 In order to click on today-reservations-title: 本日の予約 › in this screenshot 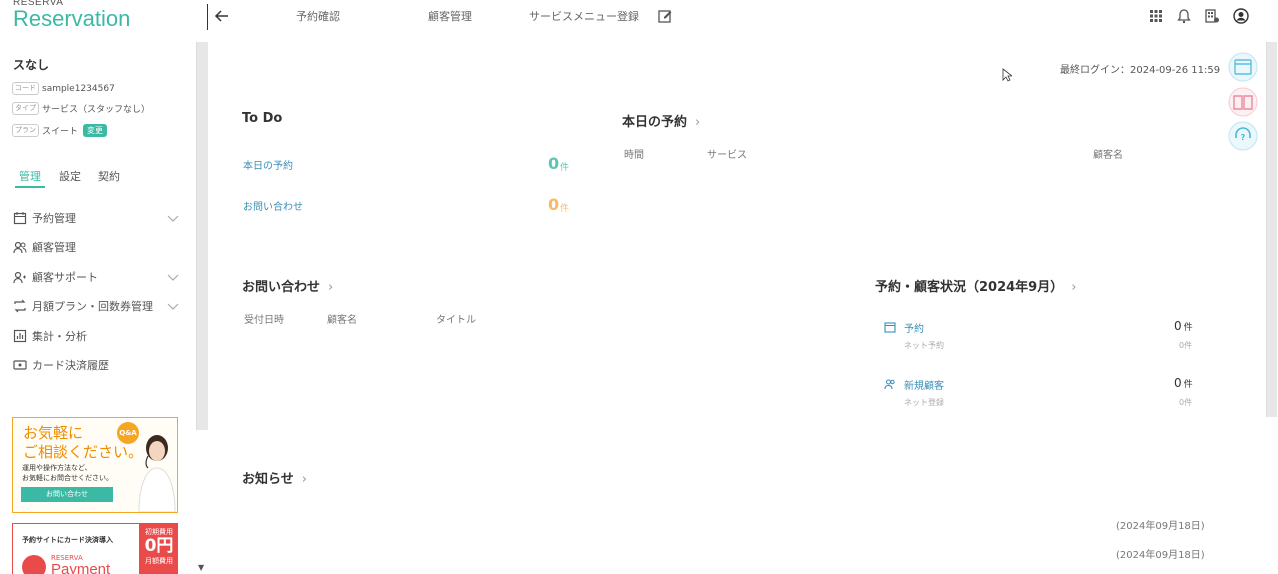, I will do `click(661, 120)`.